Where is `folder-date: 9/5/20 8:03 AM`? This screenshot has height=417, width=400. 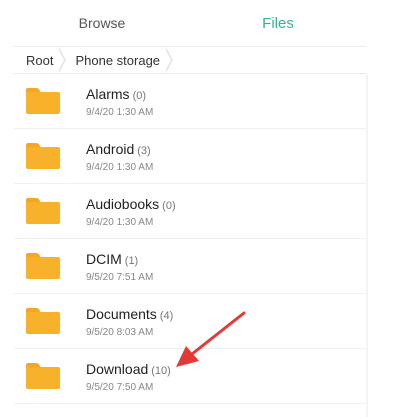
folder-date: 9/5/20 8:03 AM is located at coordinates (120, 332).